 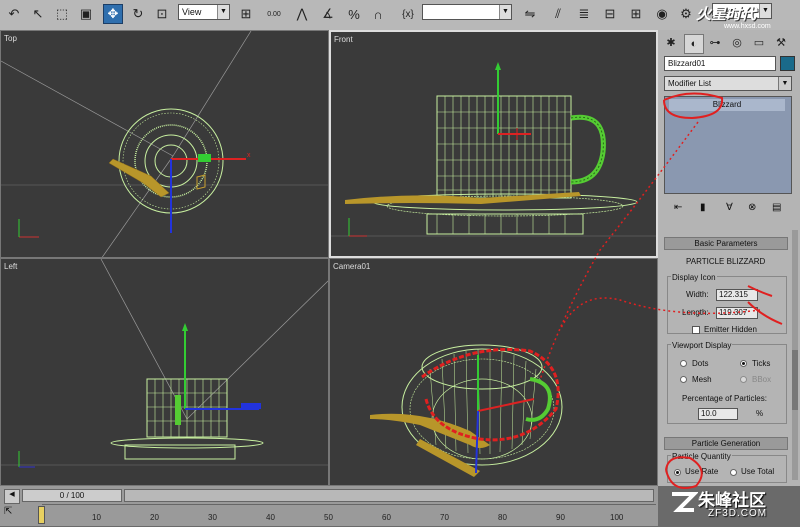 What do you see at coordinates (154, 517) in the screenshot?
I see `timeline-tick: 20` at bounding box center [154, 517].